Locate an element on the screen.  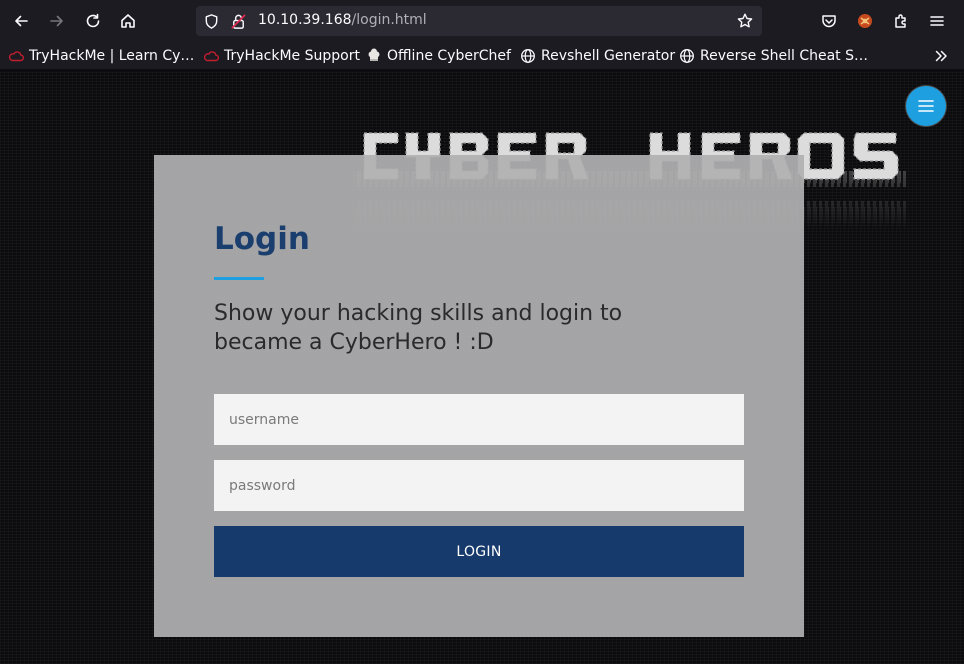
login-button: LOGIN is located at coordinates (479, 551).